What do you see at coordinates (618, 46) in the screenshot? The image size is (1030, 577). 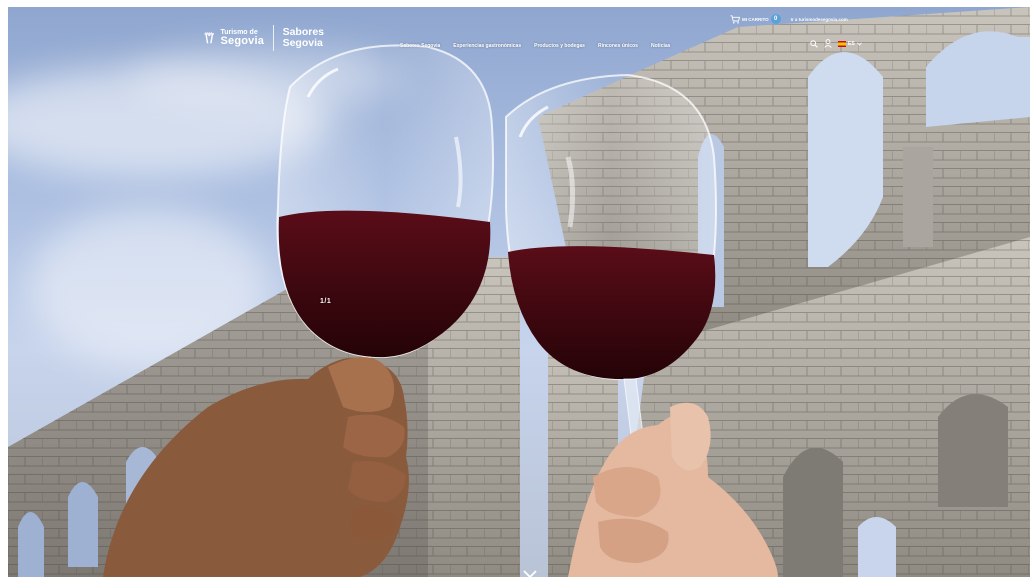 I see `nav-item-rincones: Rincones únicos` at bounding box center [618, 46].